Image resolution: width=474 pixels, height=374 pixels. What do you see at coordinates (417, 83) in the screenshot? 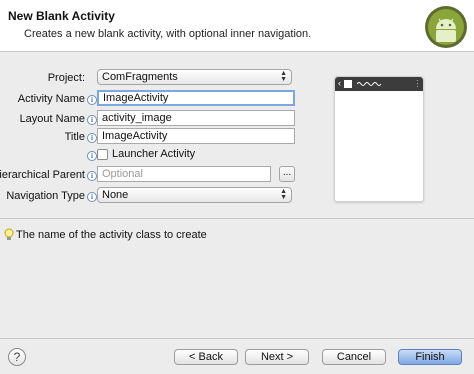
I see `preview-overflow-icon: · · ·` at bounding box center [417, 83].